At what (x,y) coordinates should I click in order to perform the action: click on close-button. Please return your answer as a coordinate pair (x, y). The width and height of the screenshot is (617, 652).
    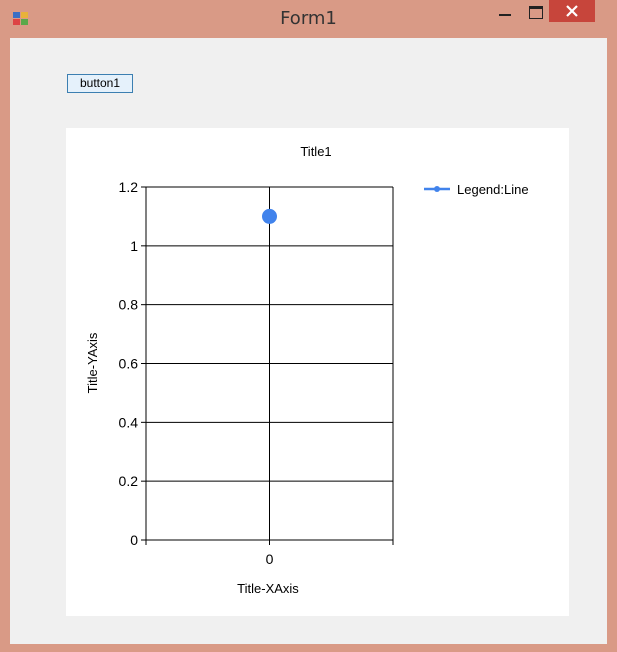
    Looking at the image, I should click on (572, 11).